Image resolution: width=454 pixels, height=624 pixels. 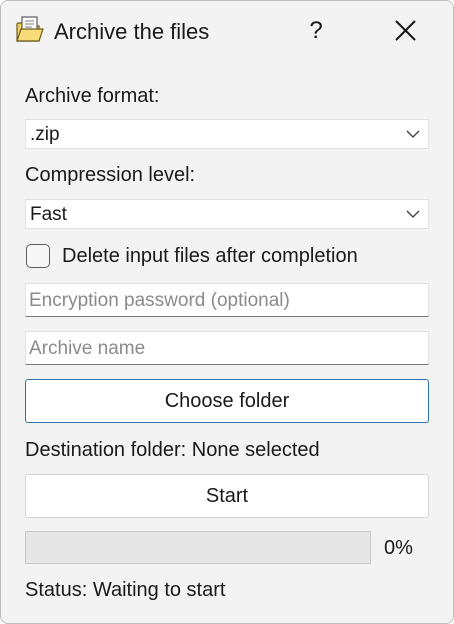 What do you see at coordinates (398, 548) in the screenshot?
I see `progress-percent: 0%` at bounding box center [398, 548].